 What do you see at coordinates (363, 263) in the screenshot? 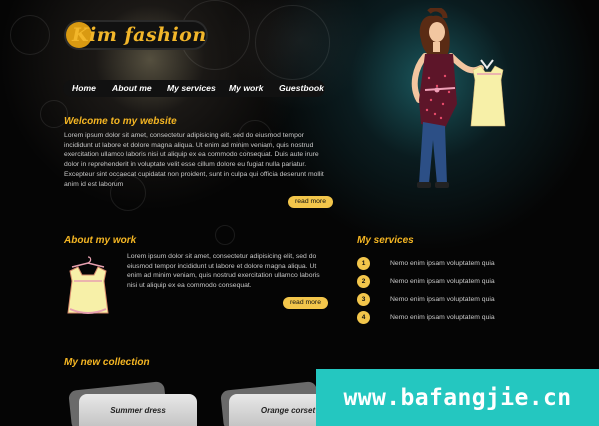
I see `service-number-badge: 1` at bounding box center [363, 263].